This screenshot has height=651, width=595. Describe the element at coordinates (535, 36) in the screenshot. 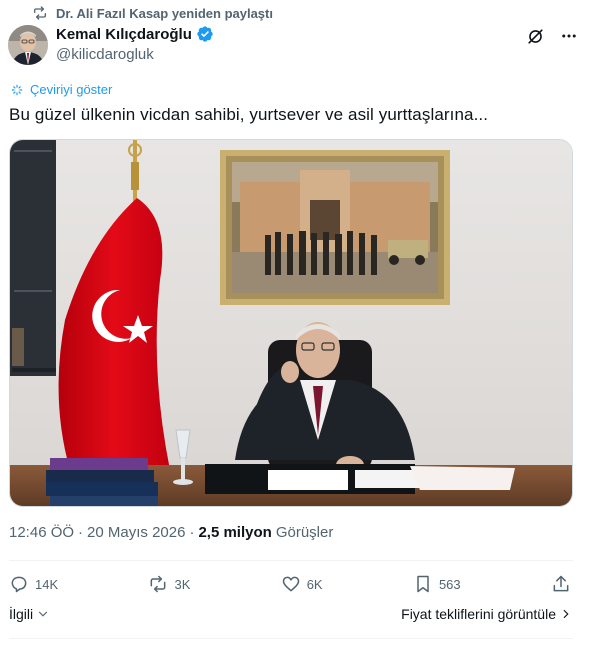

I see `grok-icon` at that location.